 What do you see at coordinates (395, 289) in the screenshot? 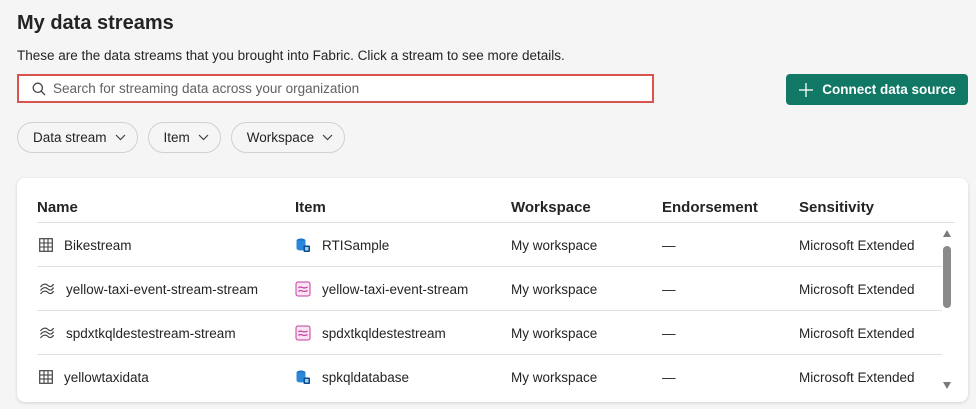
I see `row-item: yellow-taxi-event-stream` at bounding box center [395, 289].